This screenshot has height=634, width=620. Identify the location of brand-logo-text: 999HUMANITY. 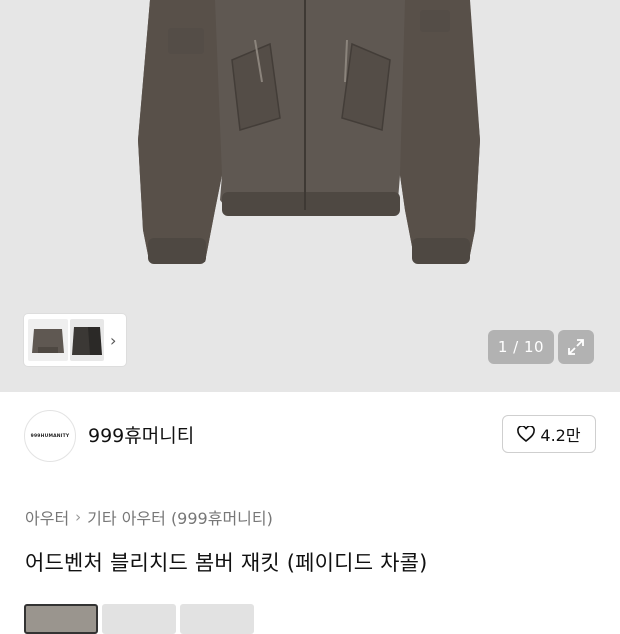
(50, 436).